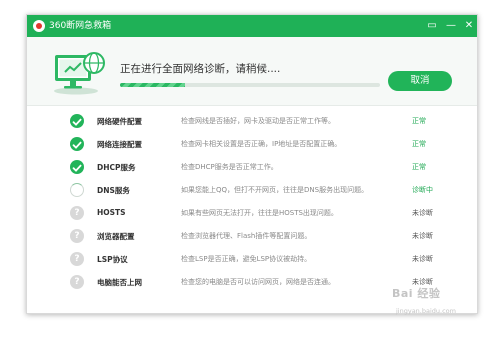  I want to click on app-logo-icon, so click(39, 26).